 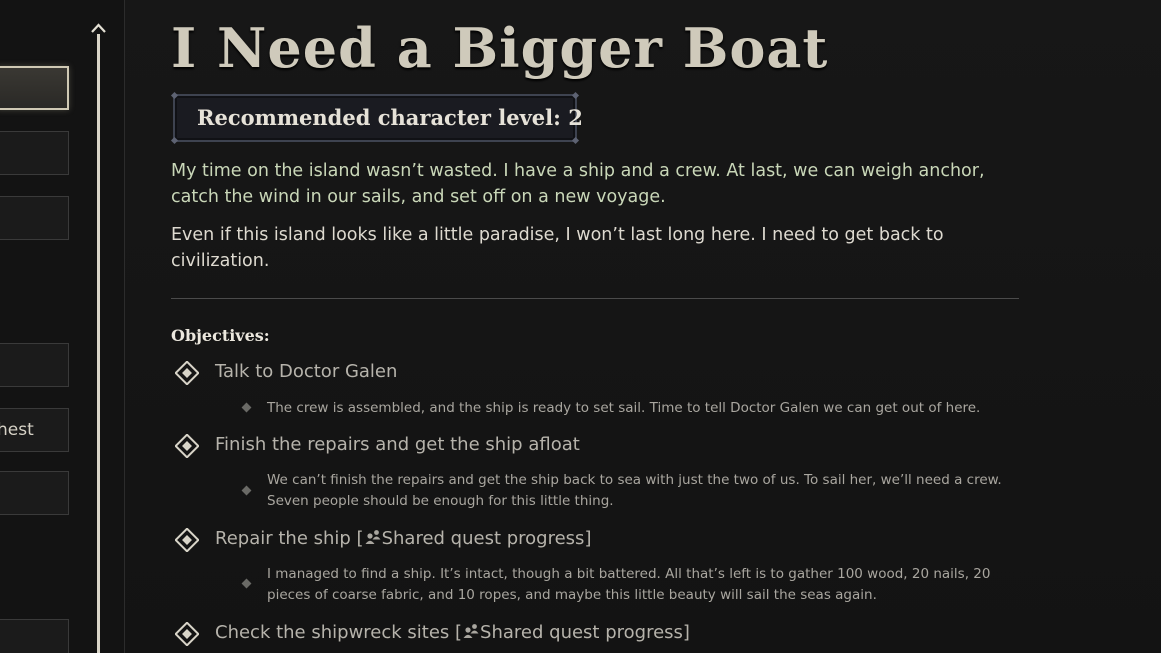 I want to click on recommended-level-box: Recommended character level: 2, so click(x=376, y=118).